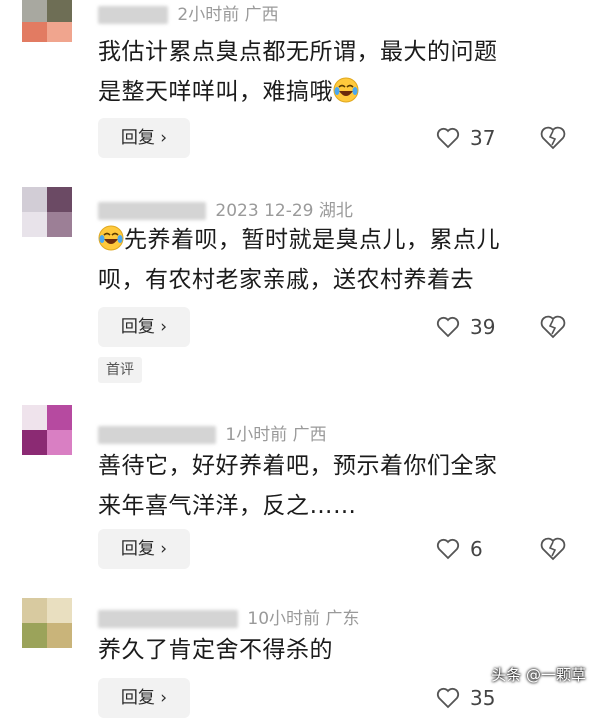  Describe the element at coordinates (284, 619) in the screenshot. I see `comment-time: 10小时前` at that location.